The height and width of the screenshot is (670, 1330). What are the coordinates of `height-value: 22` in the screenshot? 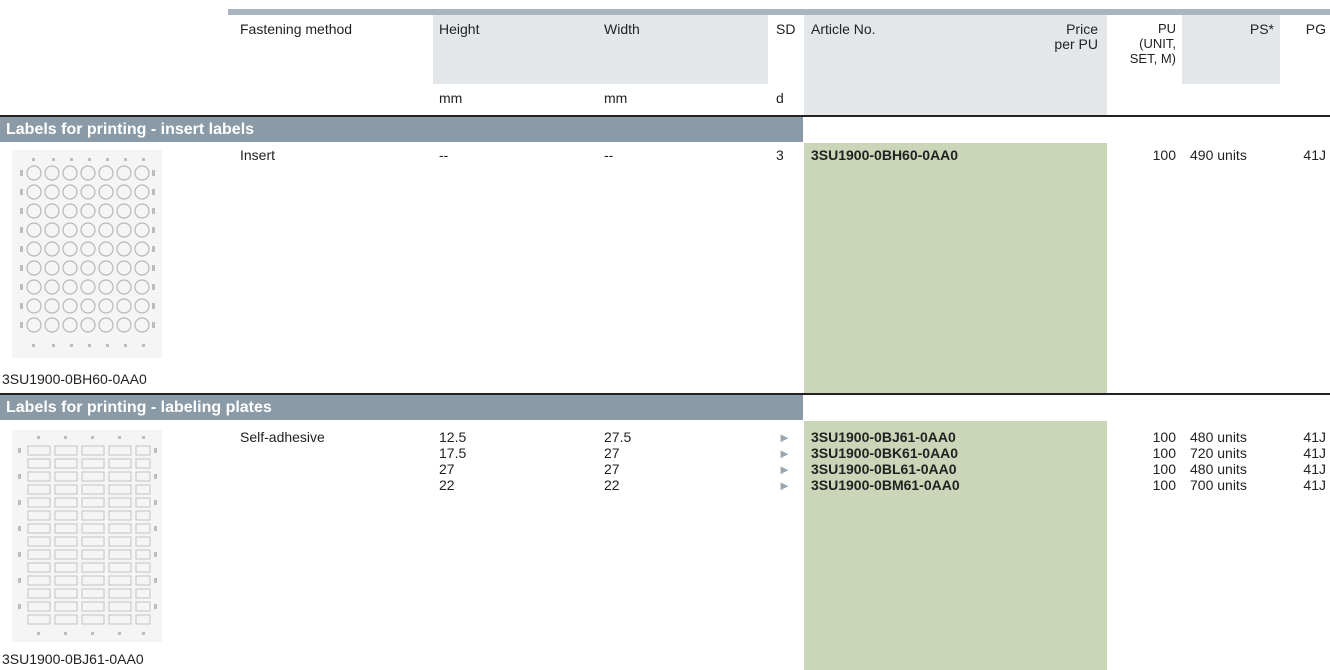 It's located at (447, 485).